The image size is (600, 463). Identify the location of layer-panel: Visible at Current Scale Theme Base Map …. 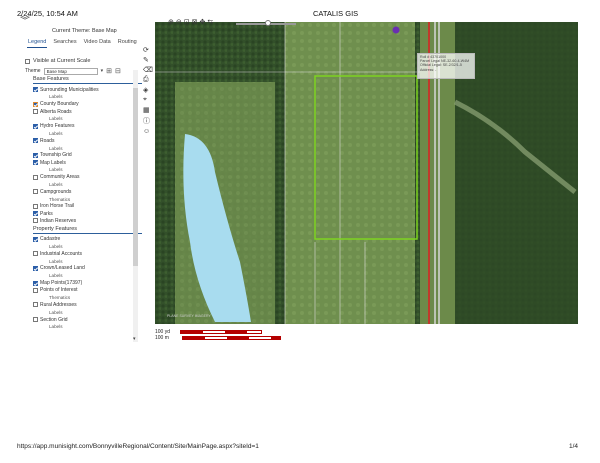
(82, 200).